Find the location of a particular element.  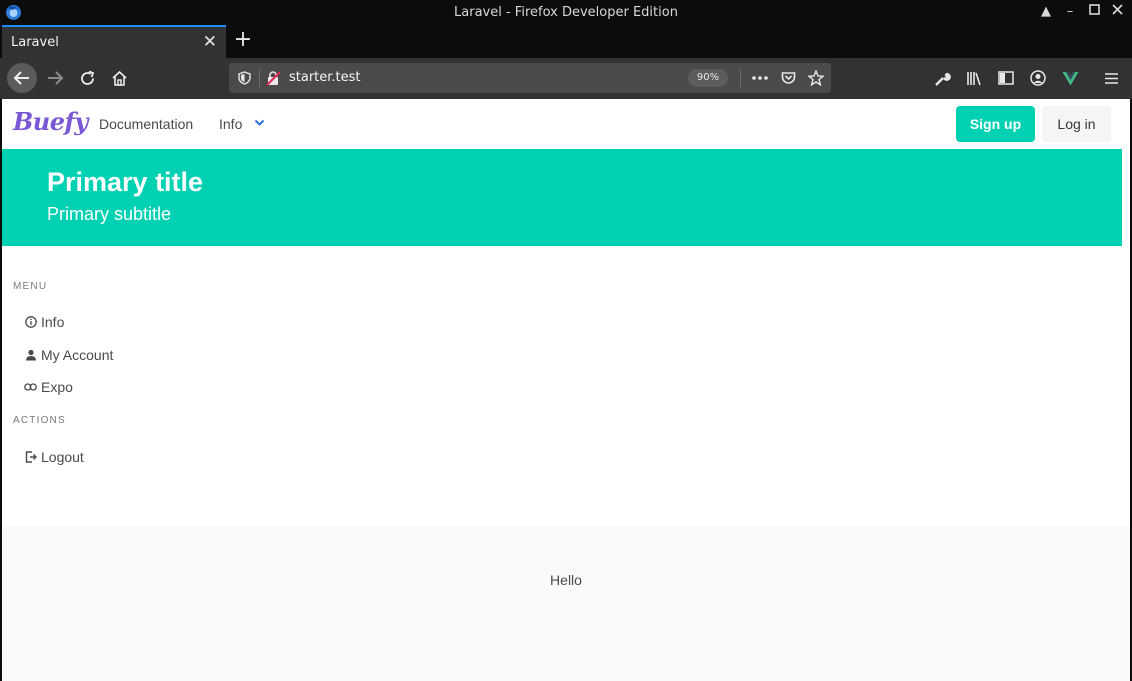

developer-tools-button is located at coordinates (942, 78).